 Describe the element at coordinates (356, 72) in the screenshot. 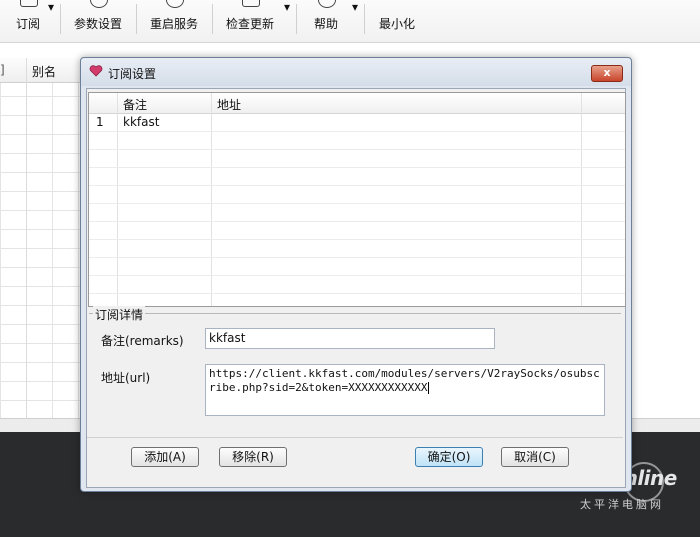

I see `dialog-titlebar: 订阅设置 x` at that location.